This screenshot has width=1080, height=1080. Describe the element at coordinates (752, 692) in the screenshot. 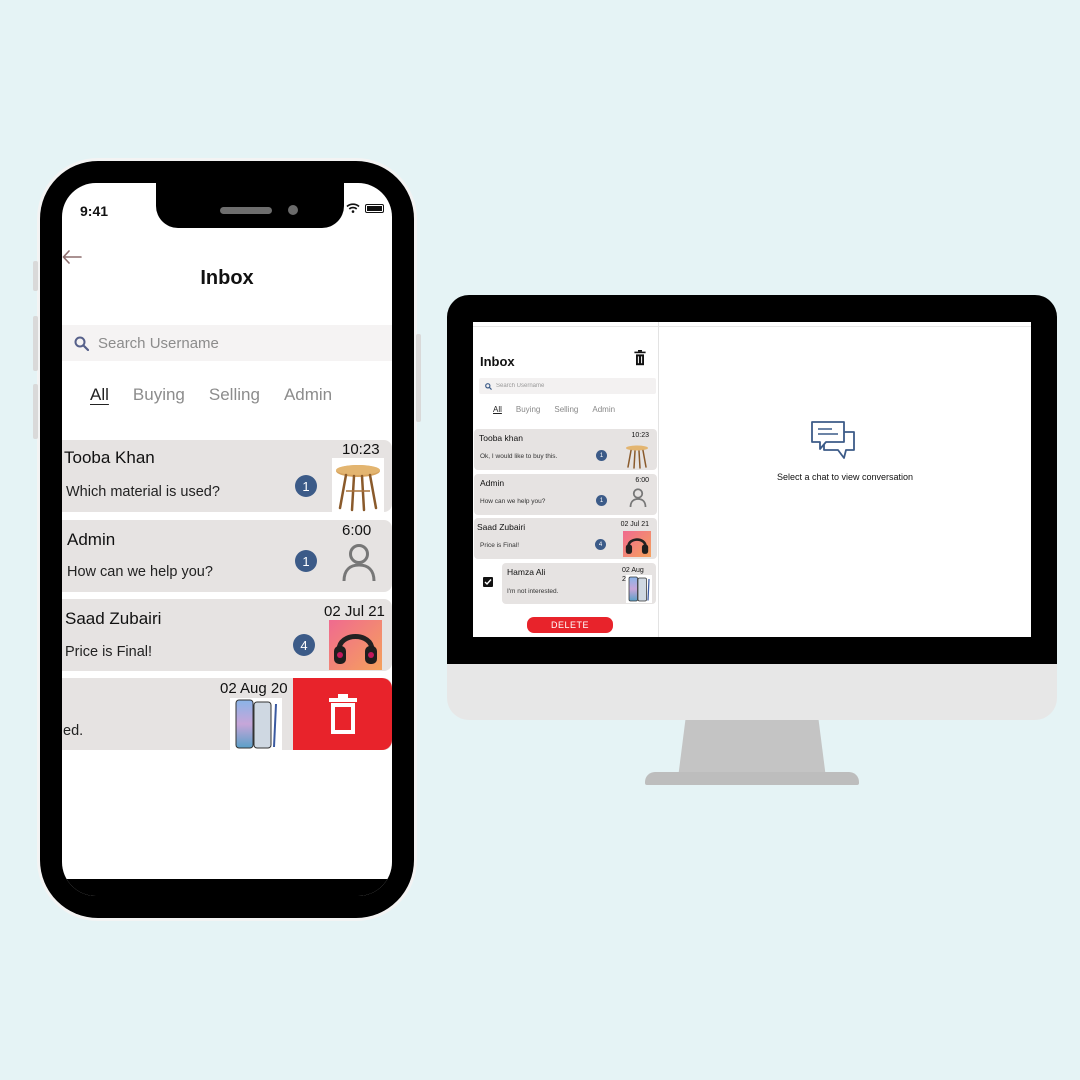

I see `monitor-chin` at that location.